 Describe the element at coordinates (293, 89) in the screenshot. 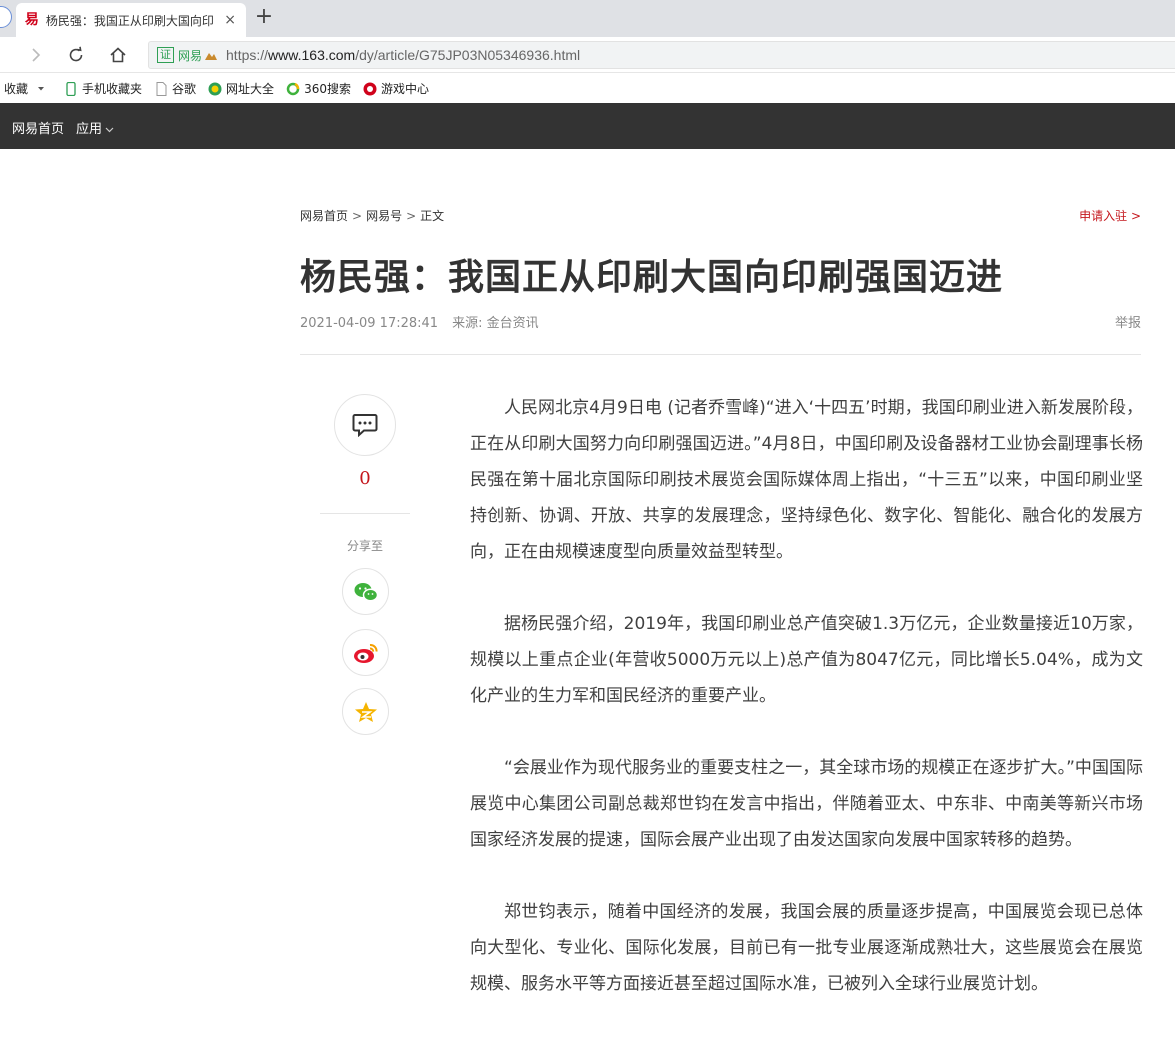

I see `search-360-icon` at that location.